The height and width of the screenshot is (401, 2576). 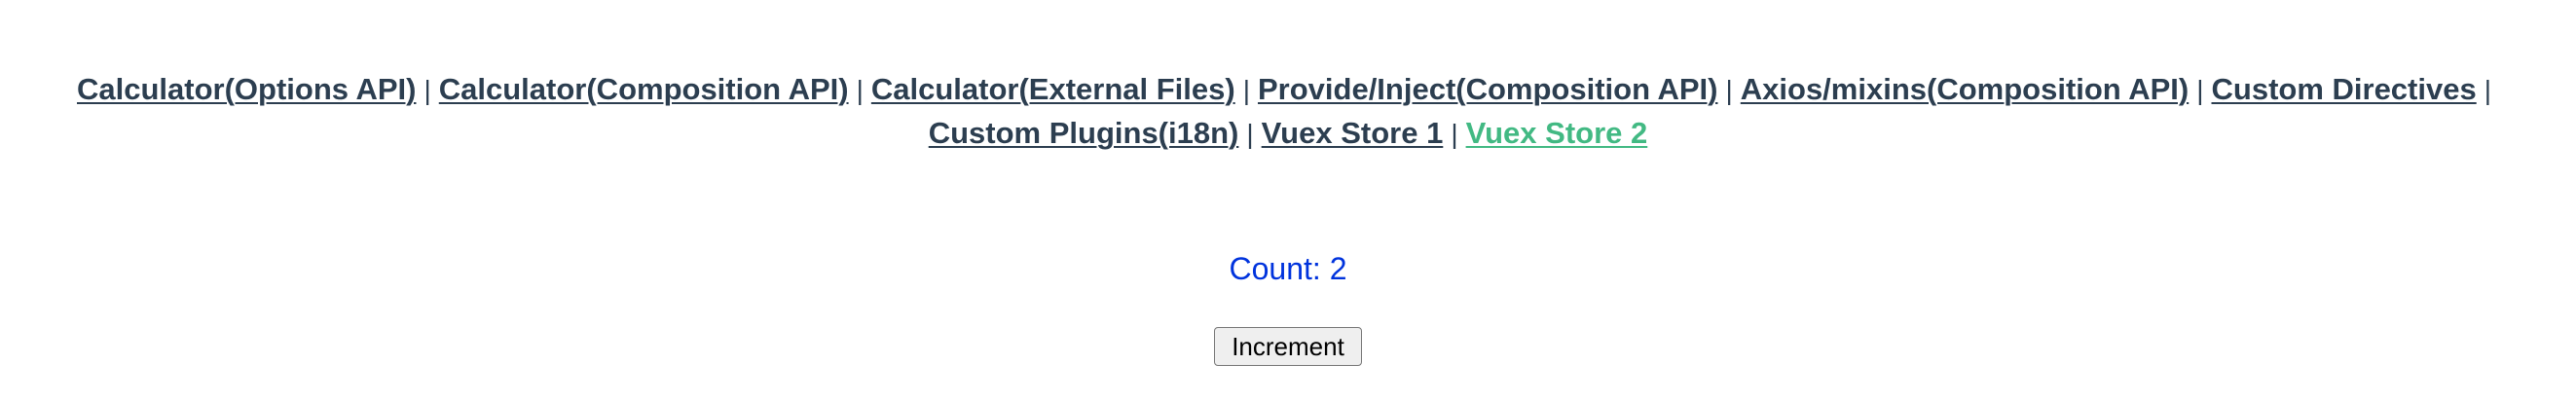 I want to click on increment-button: Increment, so click(x=1288, y=346).